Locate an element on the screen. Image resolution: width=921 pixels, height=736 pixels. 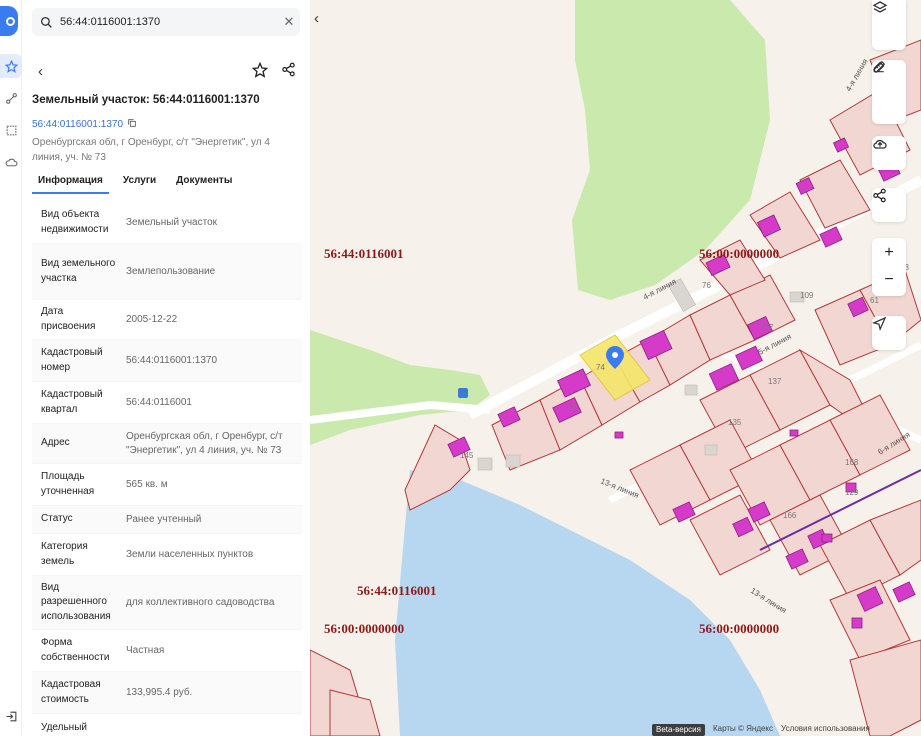
cadastral-number-text: 56:44:0116001:1370 is located at coordinates (77, 124).